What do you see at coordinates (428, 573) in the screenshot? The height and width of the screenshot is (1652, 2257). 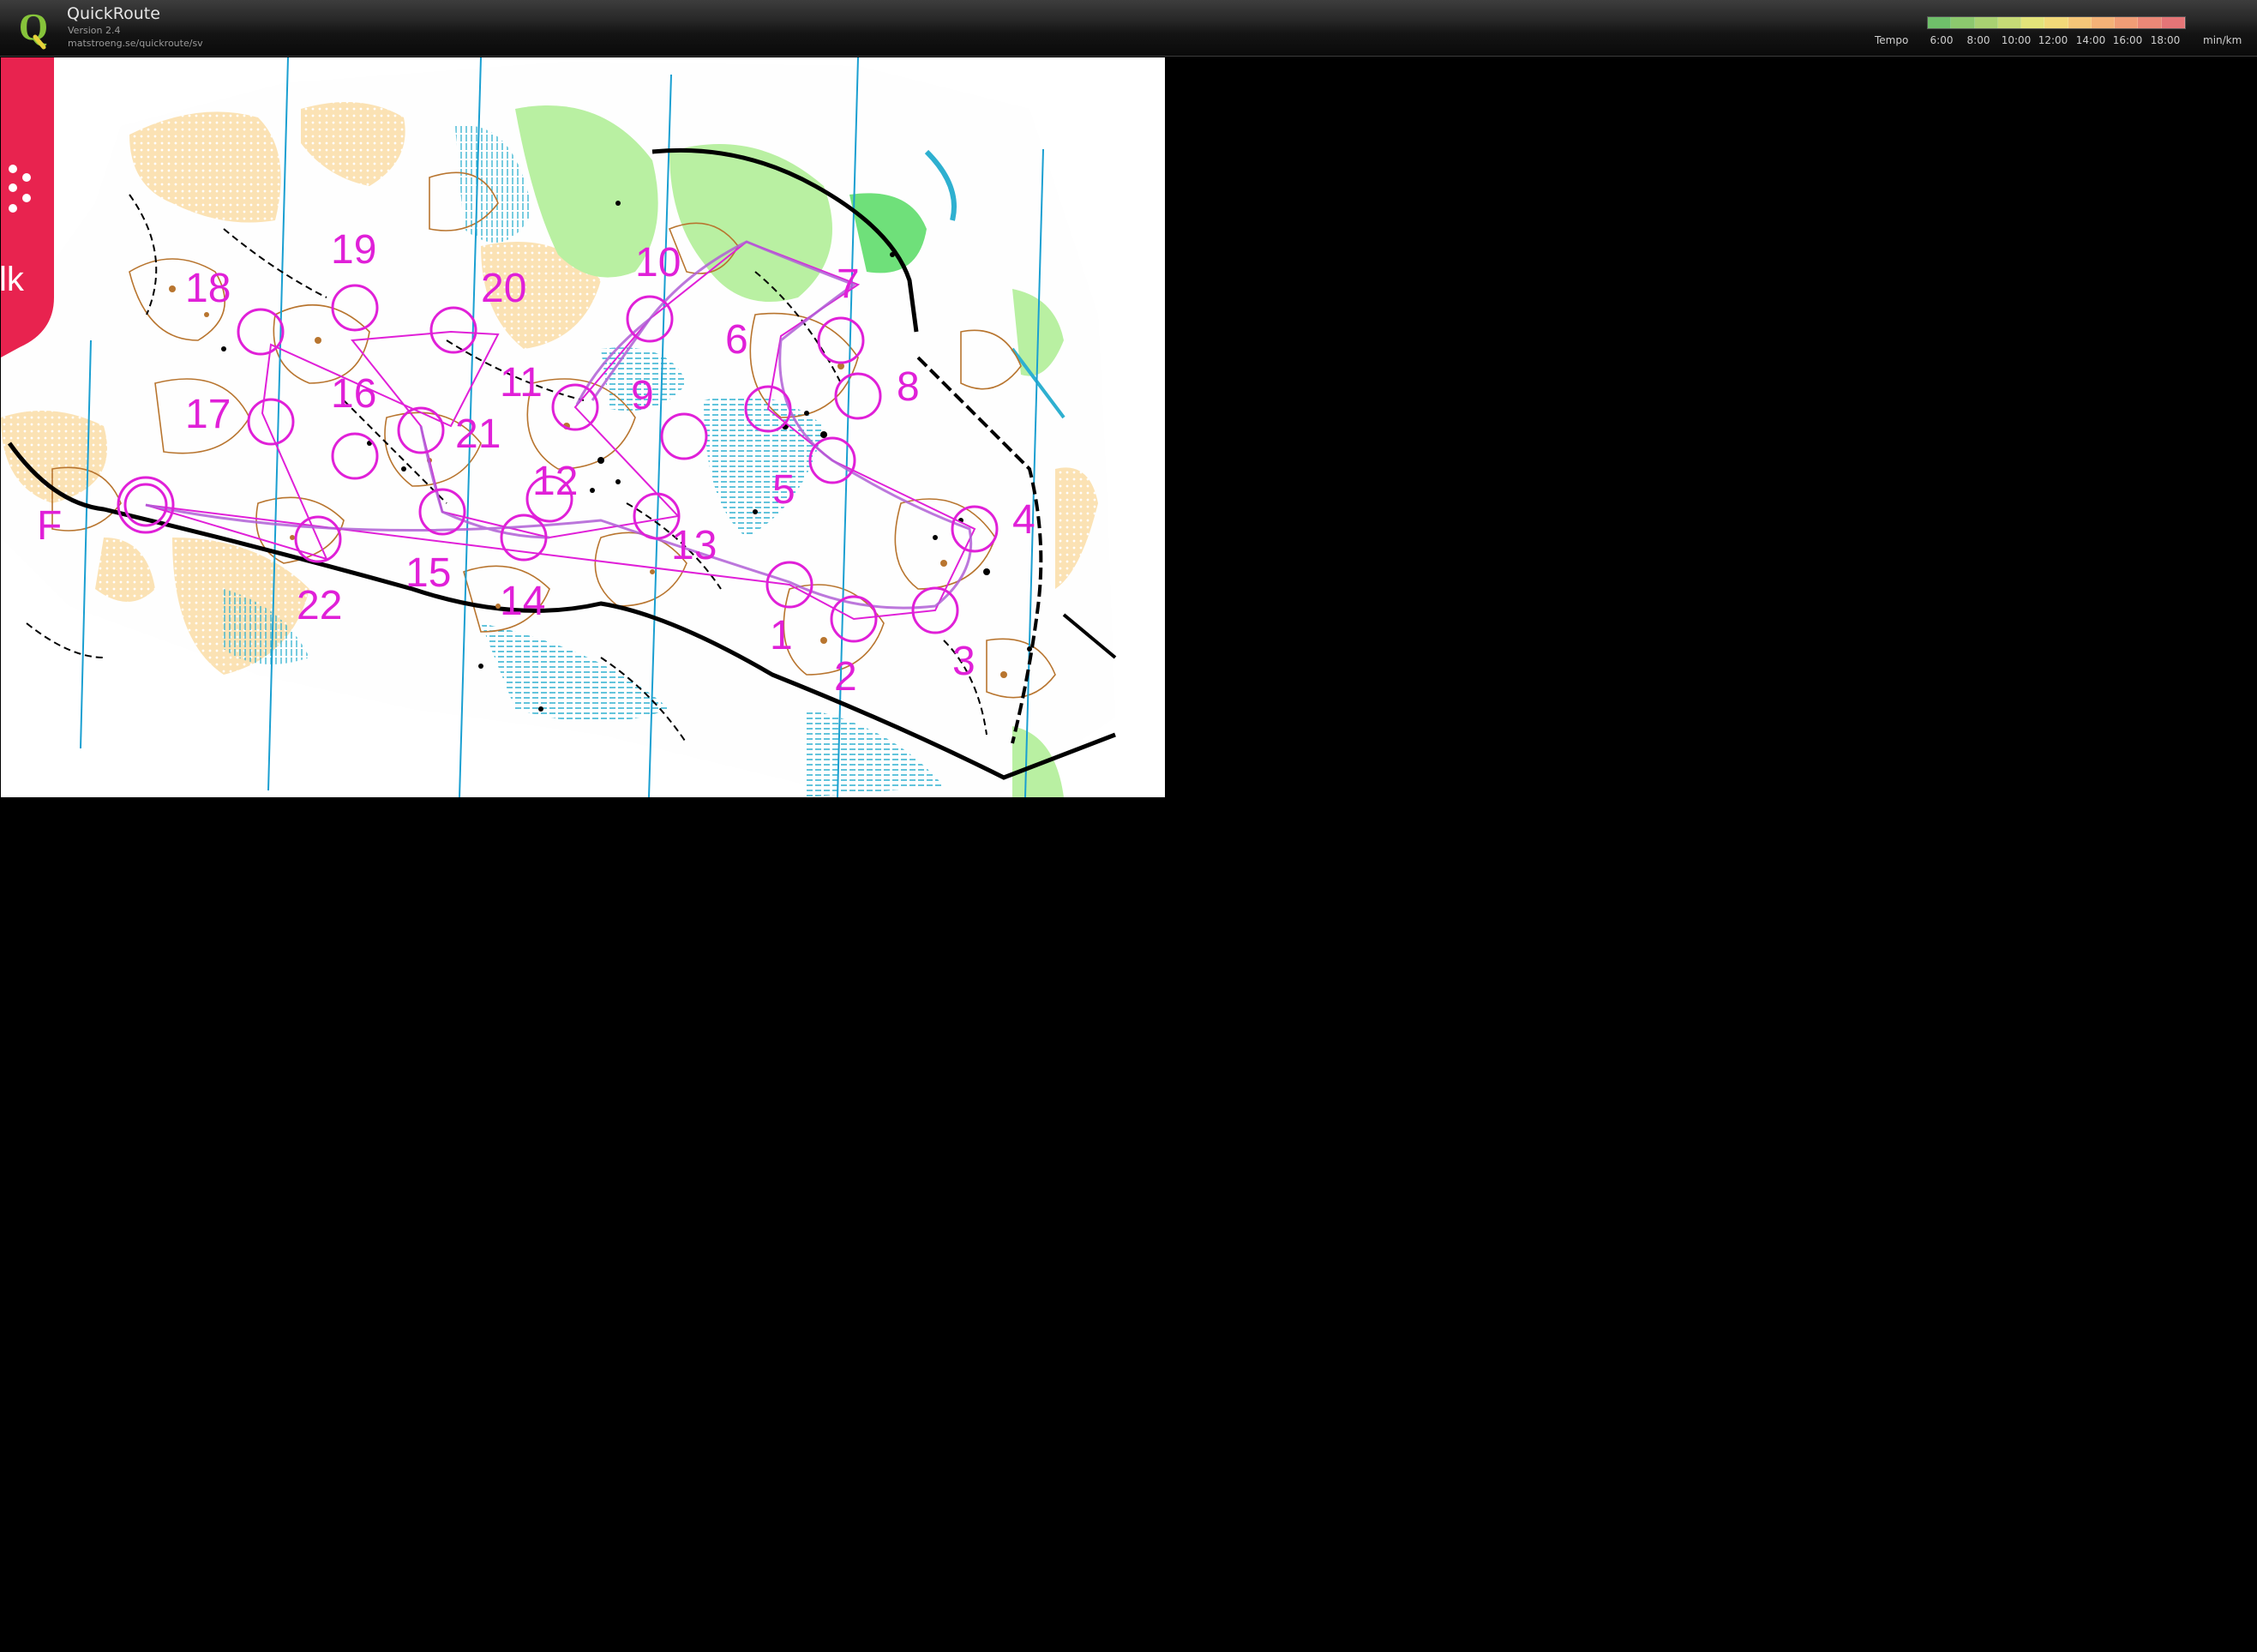 I see `control-number: 15` at bounding box center [428, 573].